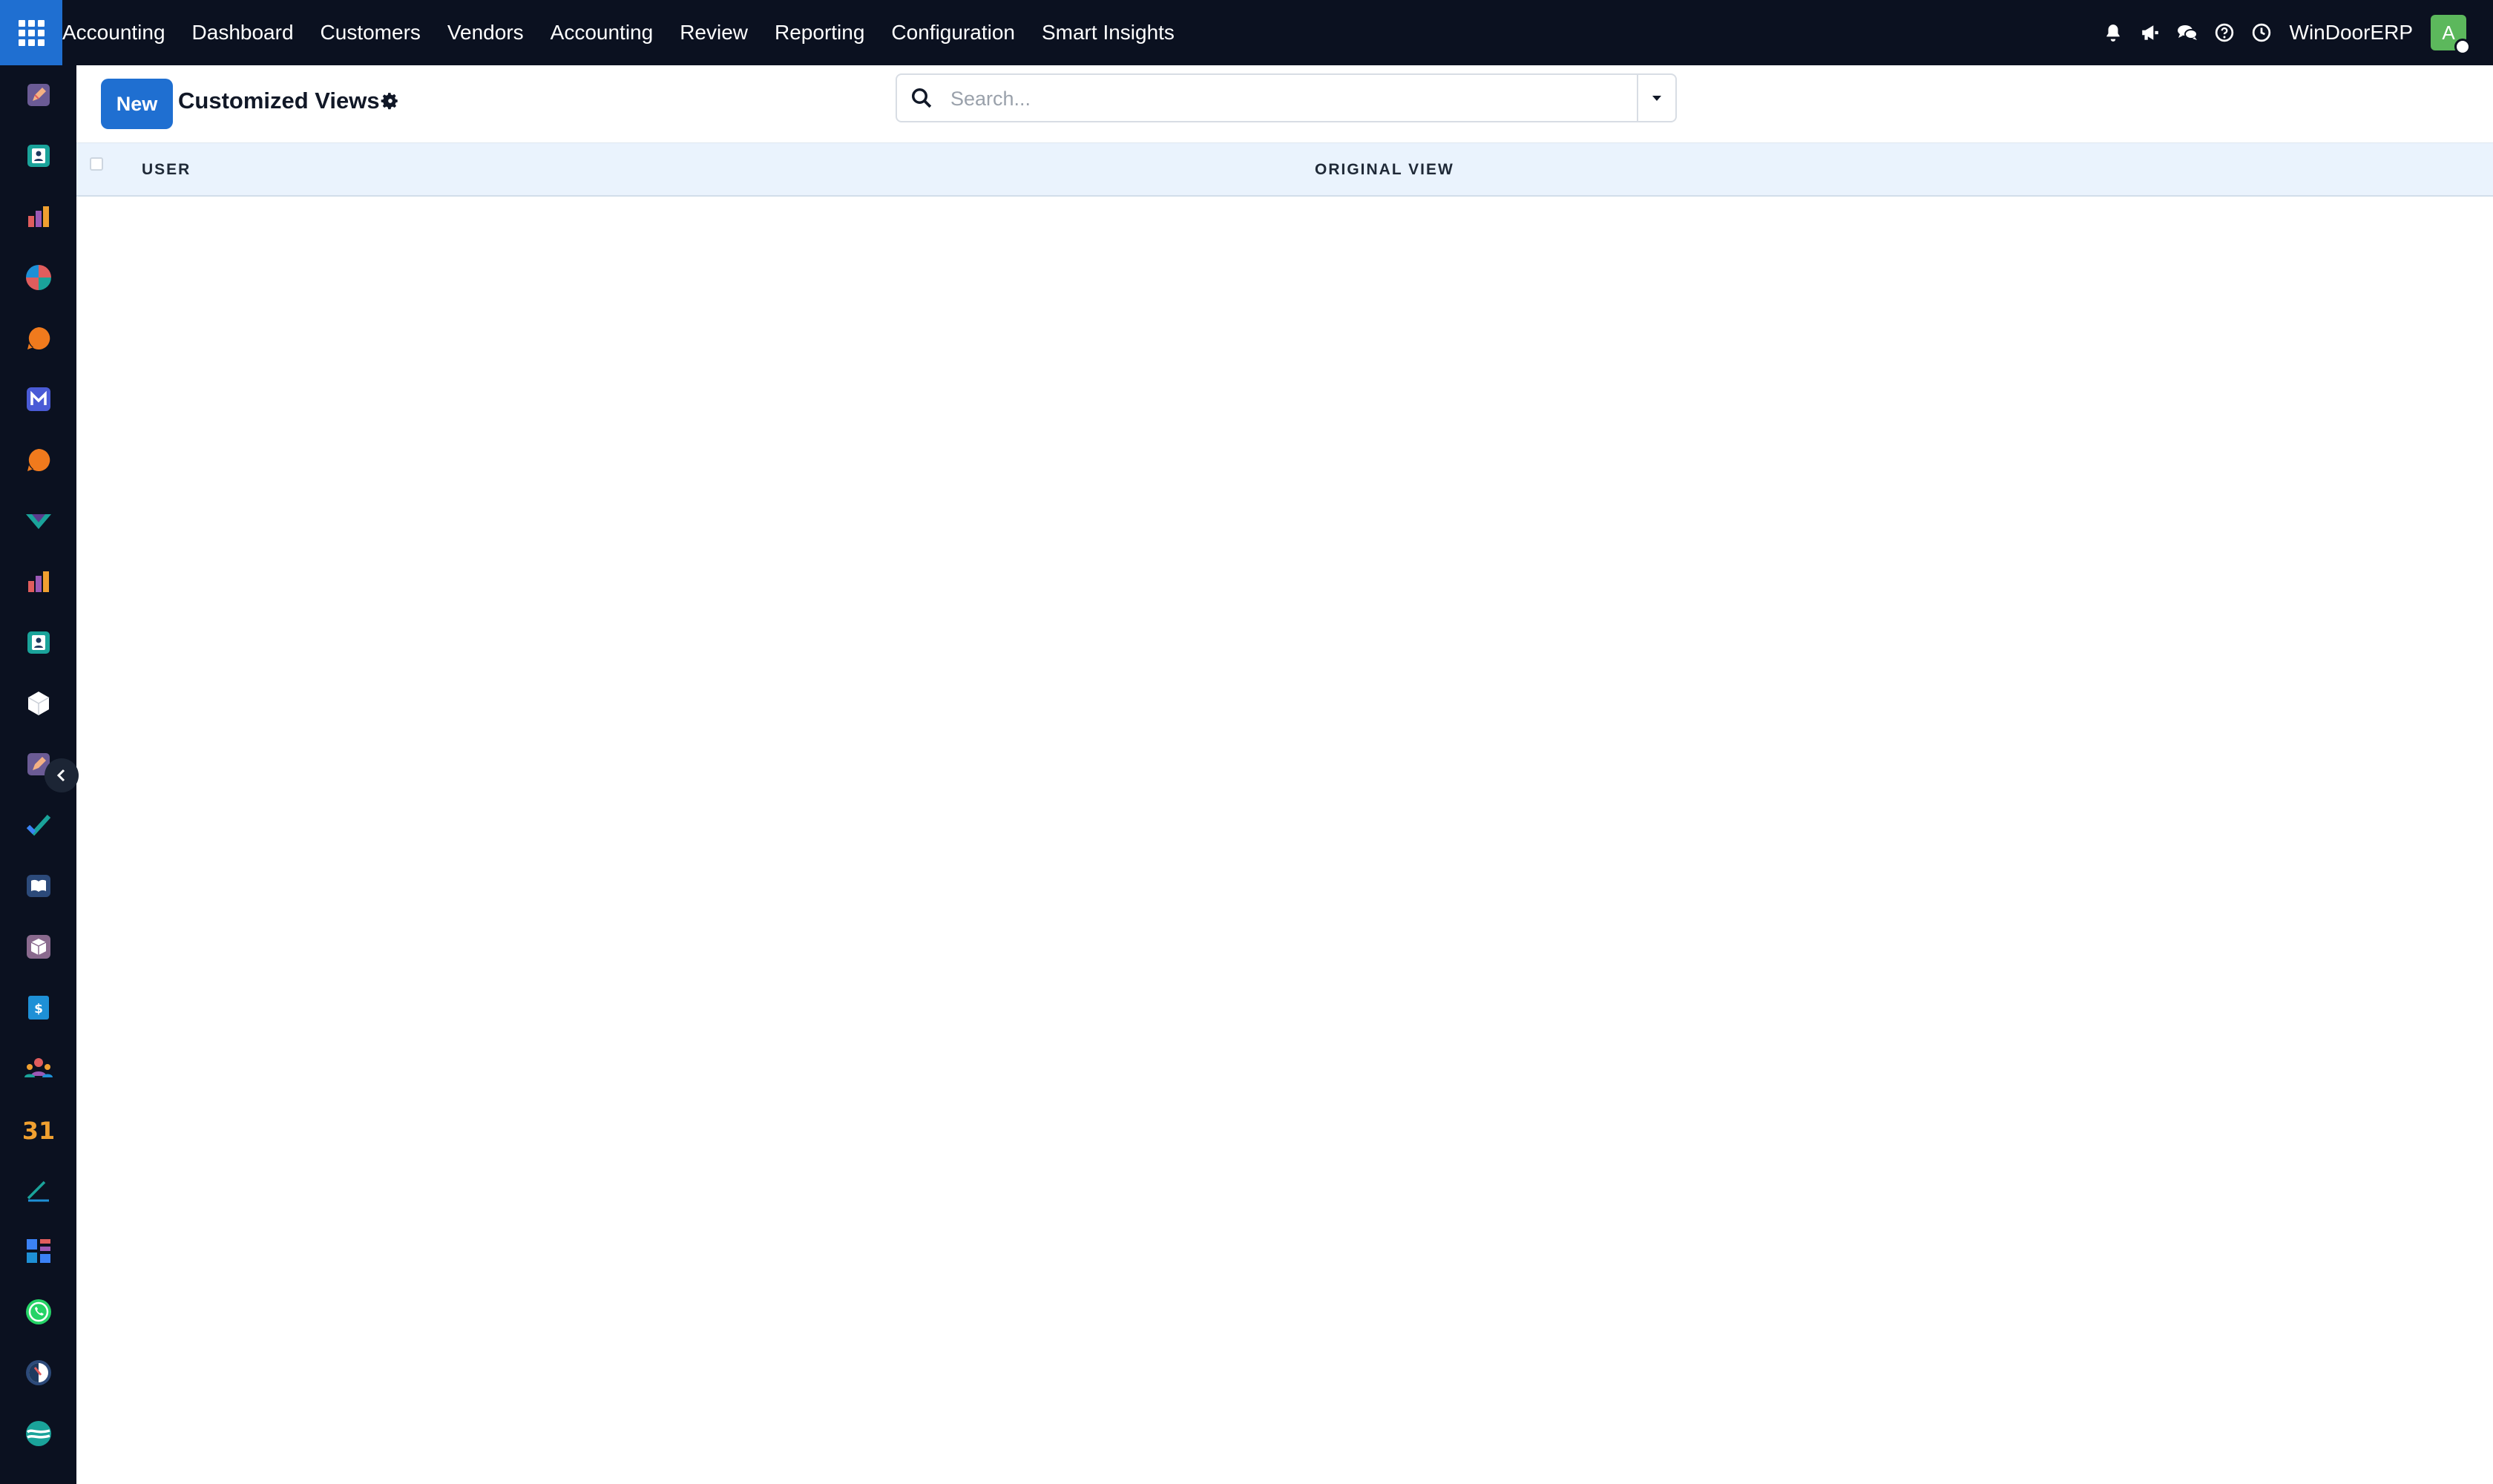 This screenshot has width=2493, height=1484. What do you see at coordinates (38, 95) in the screenshot?
I see `pencil-app-icon` at bounding box center [38, 95].